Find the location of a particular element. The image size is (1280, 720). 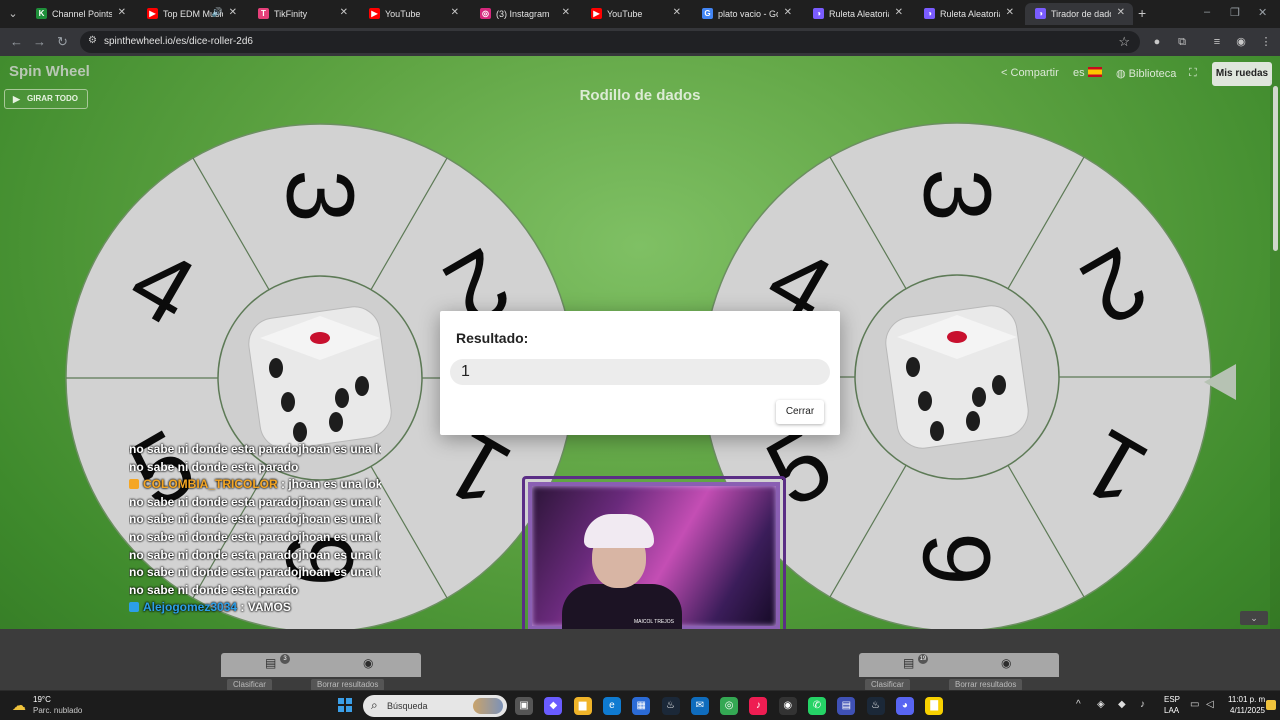

tab-6: Gplato vacio - Goog ✕ is located at coordinates (746, 14).